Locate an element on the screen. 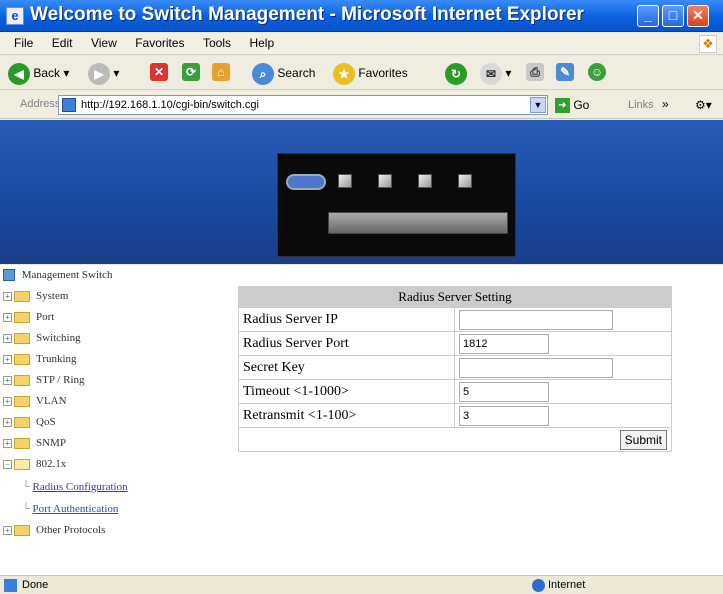 This screenshot has height=594, width=723. retransmit-input is located at coordinates (504, 415).